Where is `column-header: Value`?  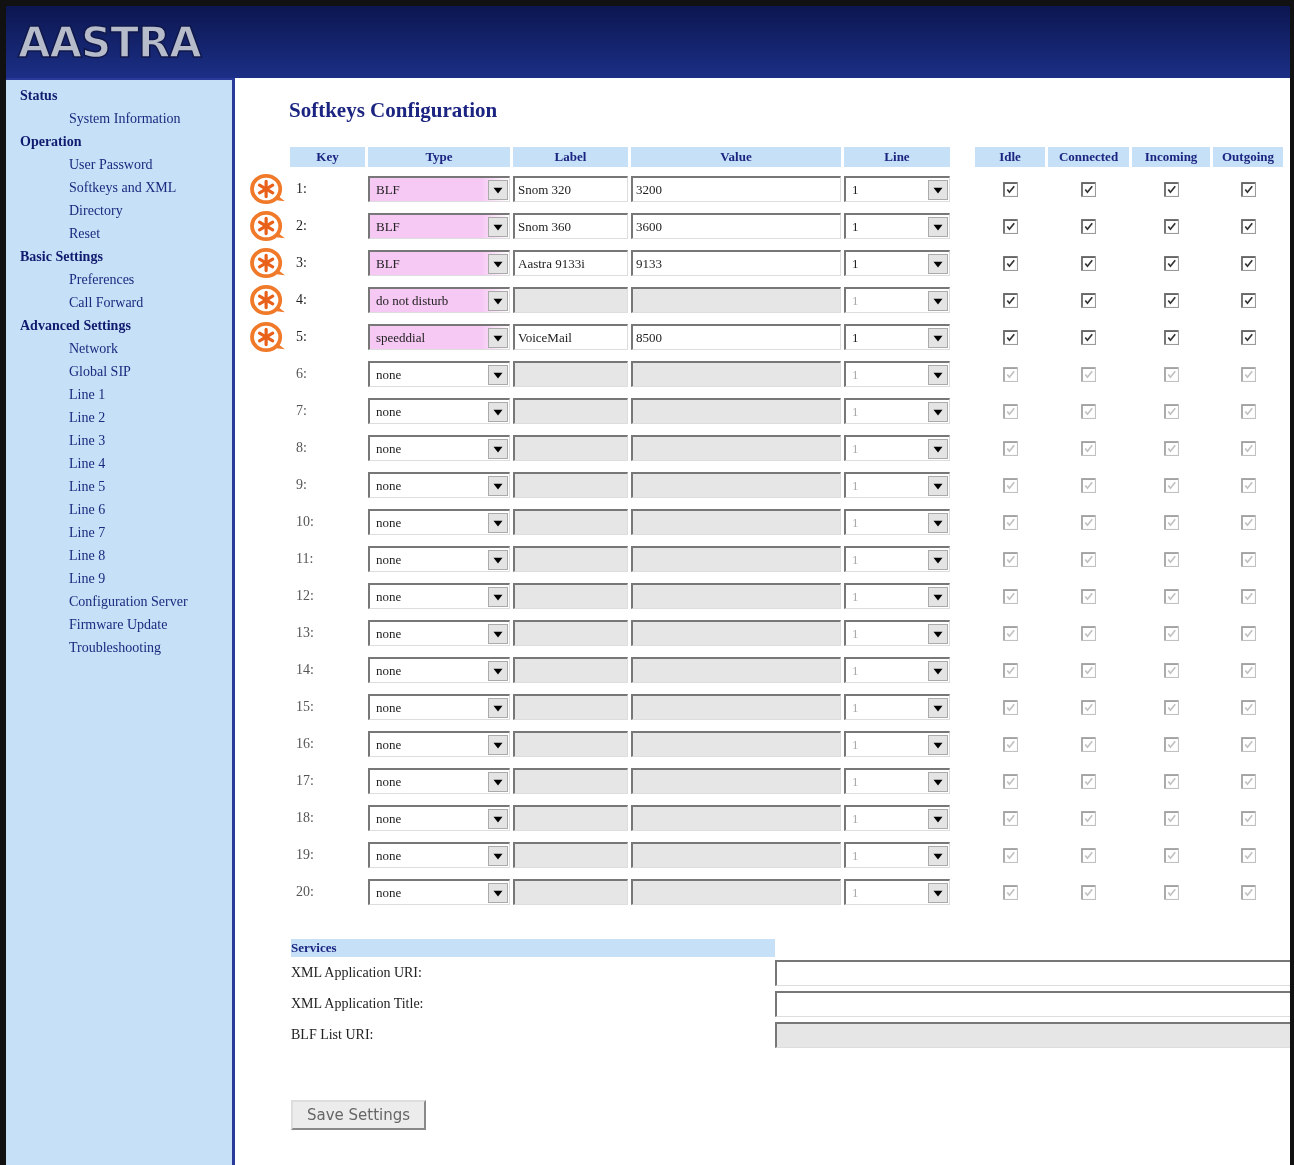 column-header: Value is located at coordinates (736, 157).